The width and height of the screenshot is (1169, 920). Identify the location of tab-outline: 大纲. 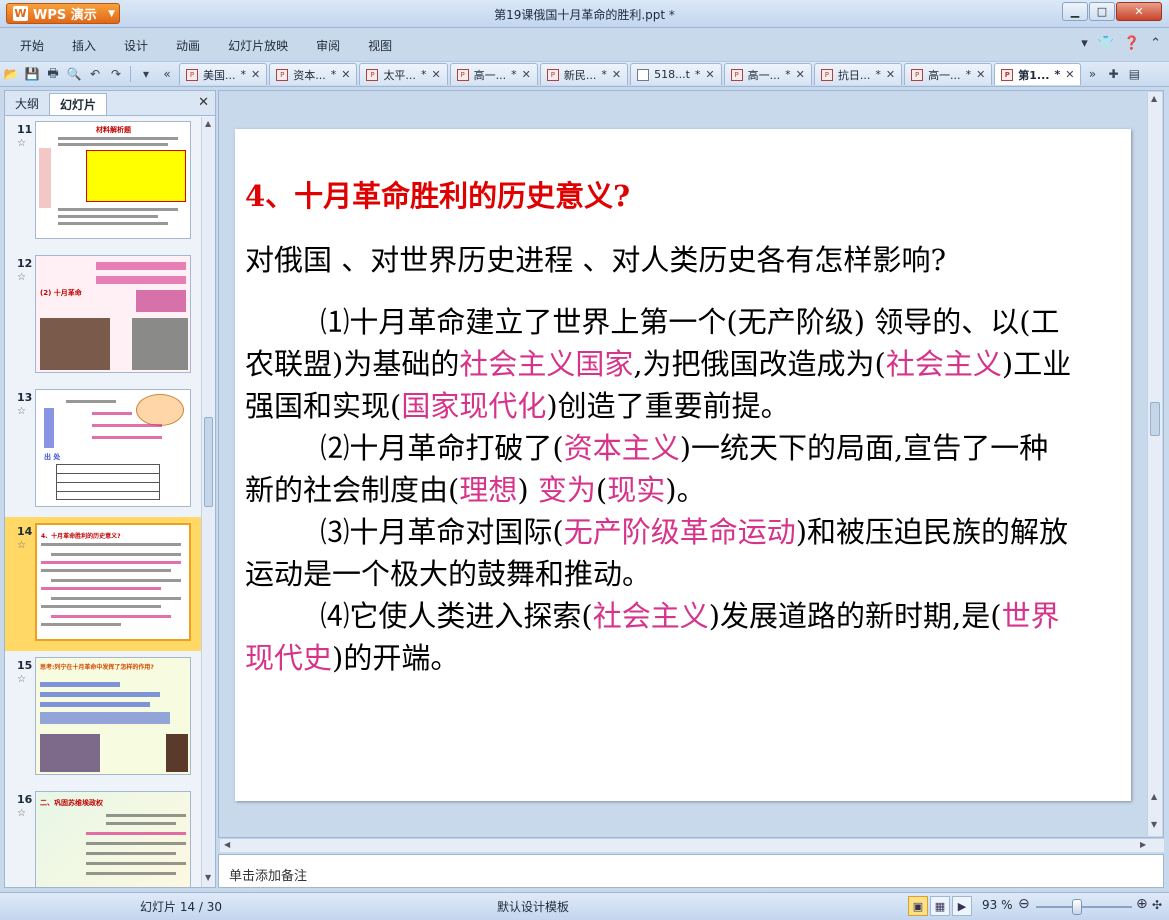
(27, 104).